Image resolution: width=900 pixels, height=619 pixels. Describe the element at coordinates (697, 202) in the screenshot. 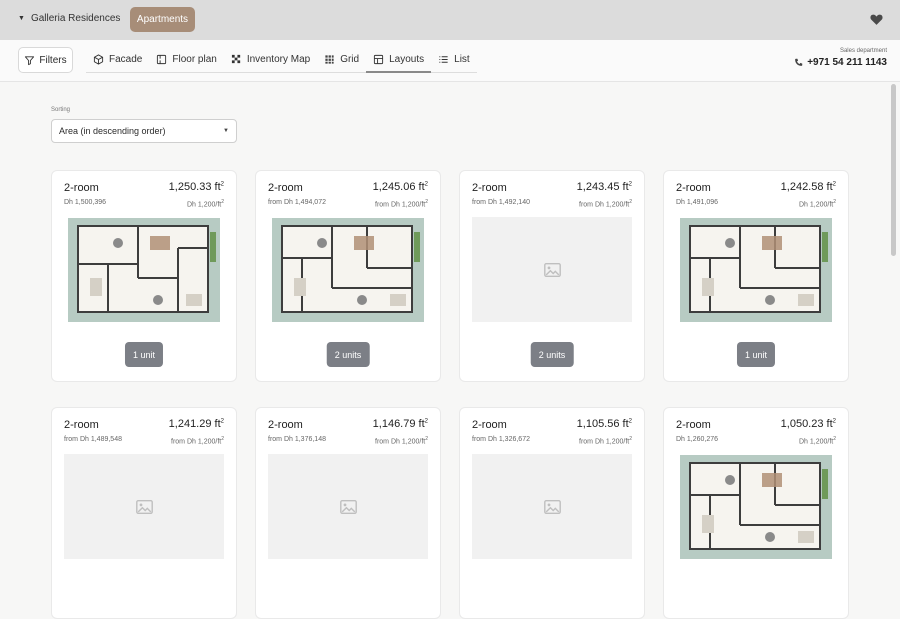

I see `card-price: Dh 1,491,096` at that location.